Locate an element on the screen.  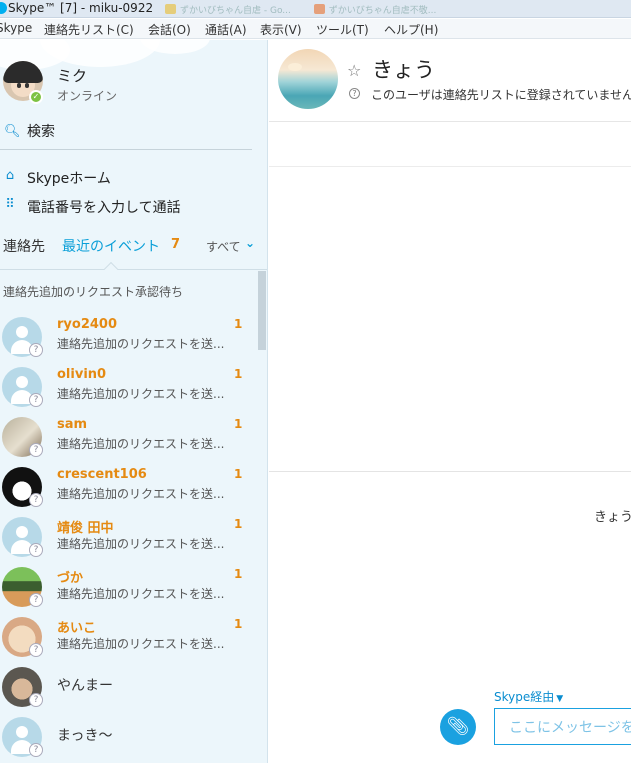
contact-item: ? sam 連絡先追加のリクエストを送... 1 is located at coordinates (128, 436).